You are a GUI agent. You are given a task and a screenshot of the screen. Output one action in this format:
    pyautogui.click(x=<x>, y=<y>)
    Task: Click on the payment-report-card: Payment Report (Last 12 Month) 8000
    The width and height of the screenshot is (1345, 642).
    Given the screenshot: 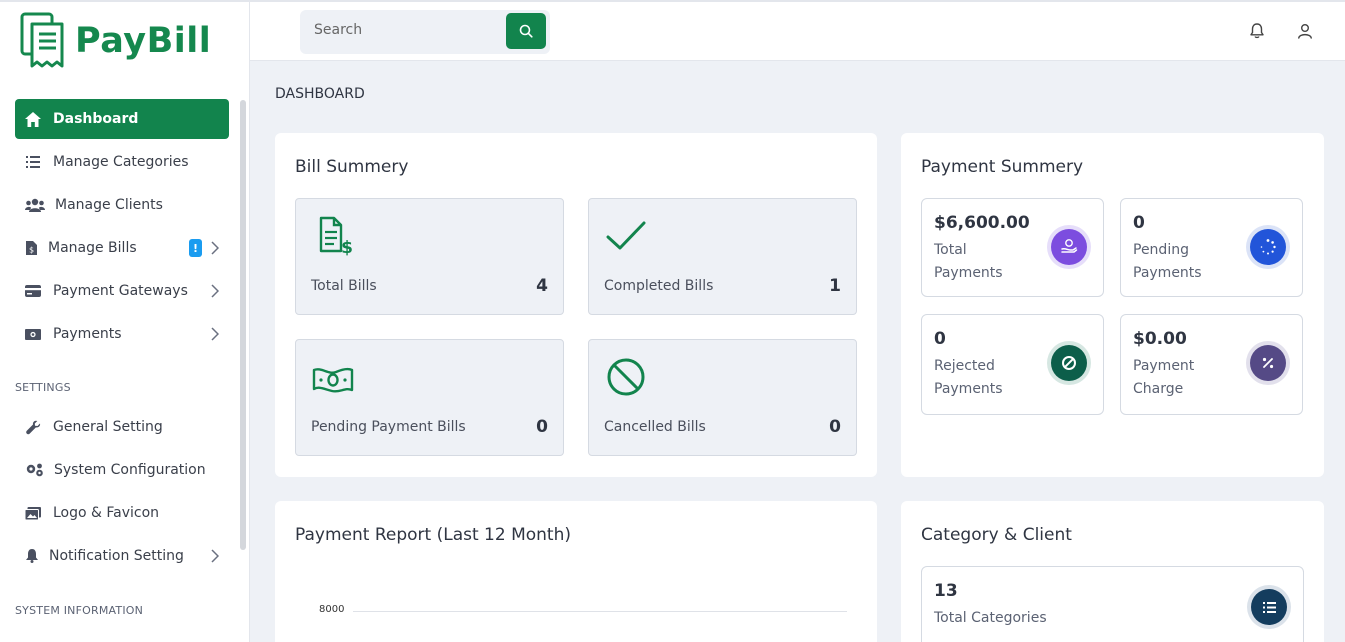 What is the action you would take?
    pyautogui.click(x=576, y=571)
    